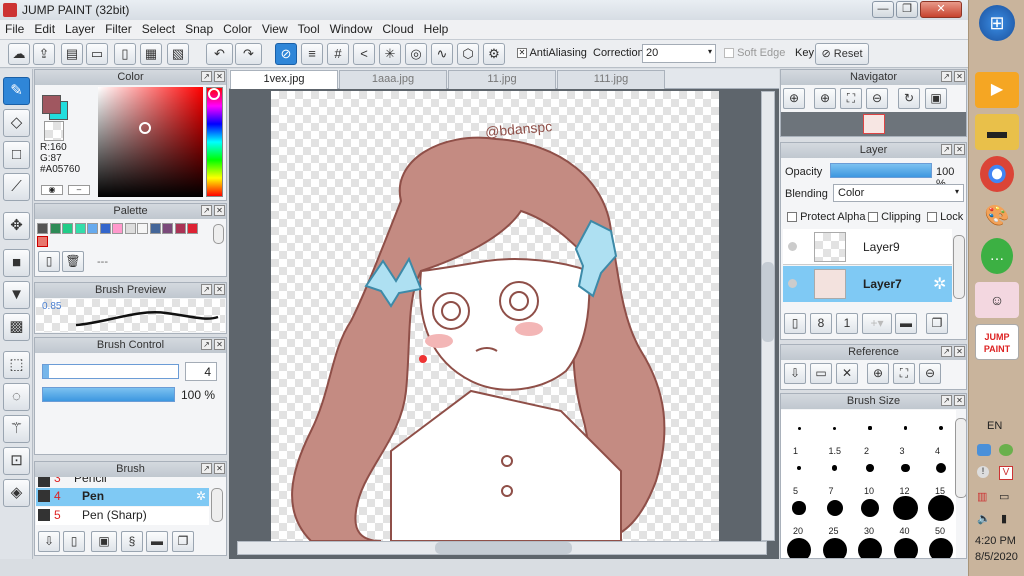 Image resolution: width=1024 pixels, height=576 pixels. Describe the element at coordinates (338, 54) in the screenshot. I see `grid-snap-icon: #` at that location.